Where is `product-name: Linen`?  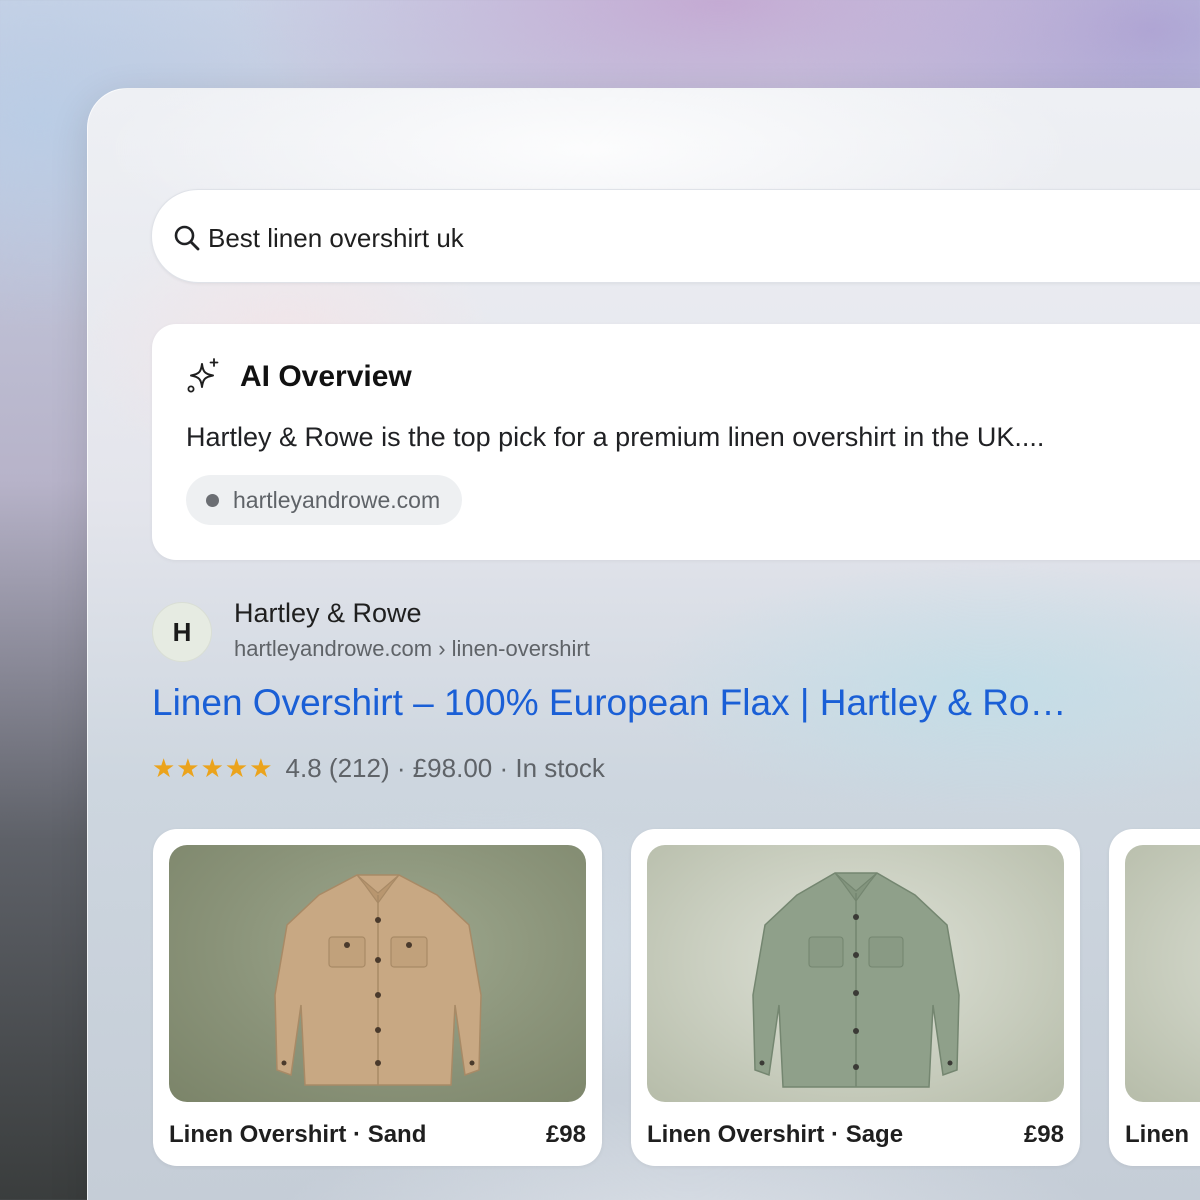 product-name: Linen is located at coordinates (1157, 1135).